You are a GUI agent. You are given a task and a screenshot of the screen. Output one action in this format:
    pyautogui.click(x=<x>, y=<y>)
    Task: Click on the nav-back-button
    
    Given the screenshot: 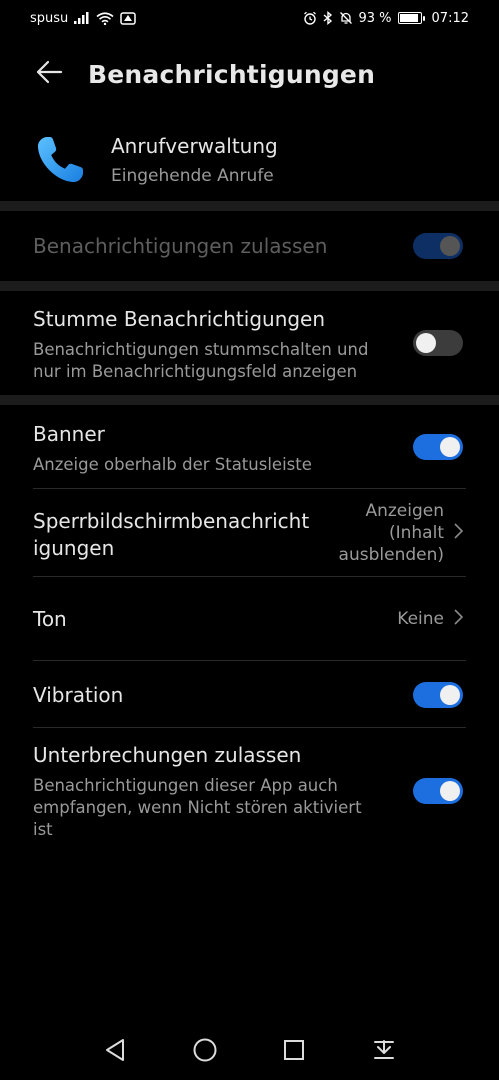 What is the action you would take?
    pyautogui.click(x=115, y=1052)
    